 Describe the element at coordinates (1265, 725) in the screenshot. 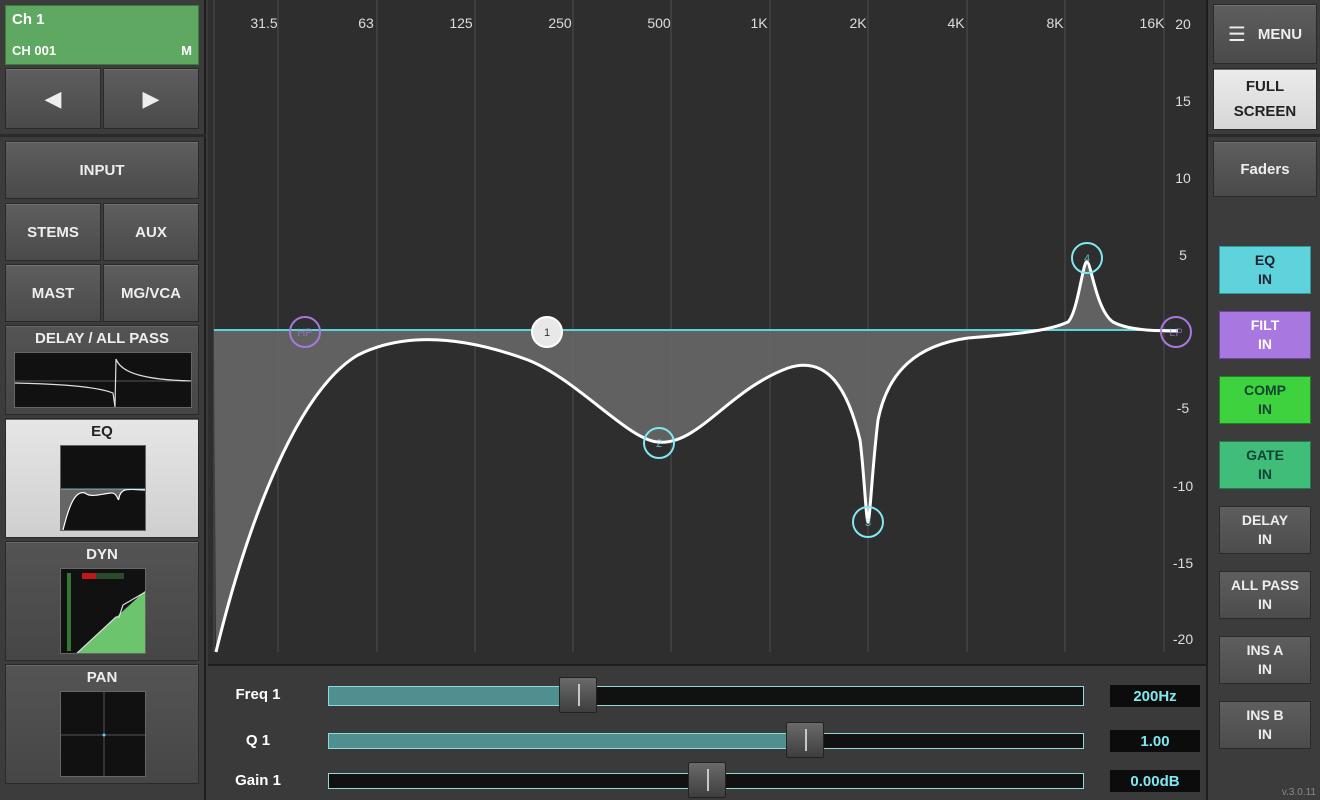

I see `ins-b-in-toggle: INS B IN` at that location.